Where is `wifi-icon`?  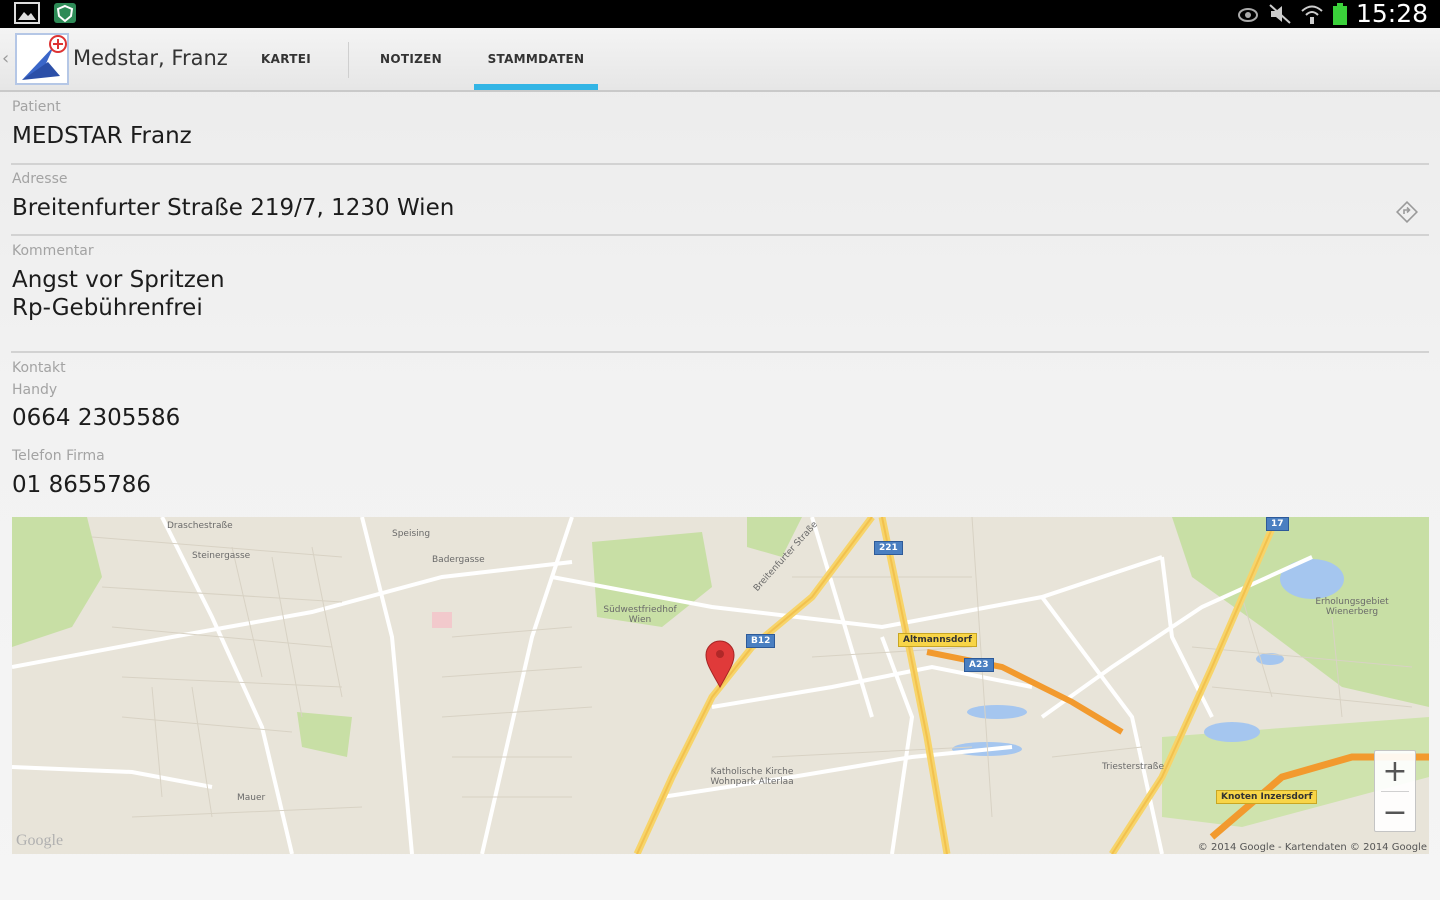 wifi-icon is located at coordinates (1312, 14).